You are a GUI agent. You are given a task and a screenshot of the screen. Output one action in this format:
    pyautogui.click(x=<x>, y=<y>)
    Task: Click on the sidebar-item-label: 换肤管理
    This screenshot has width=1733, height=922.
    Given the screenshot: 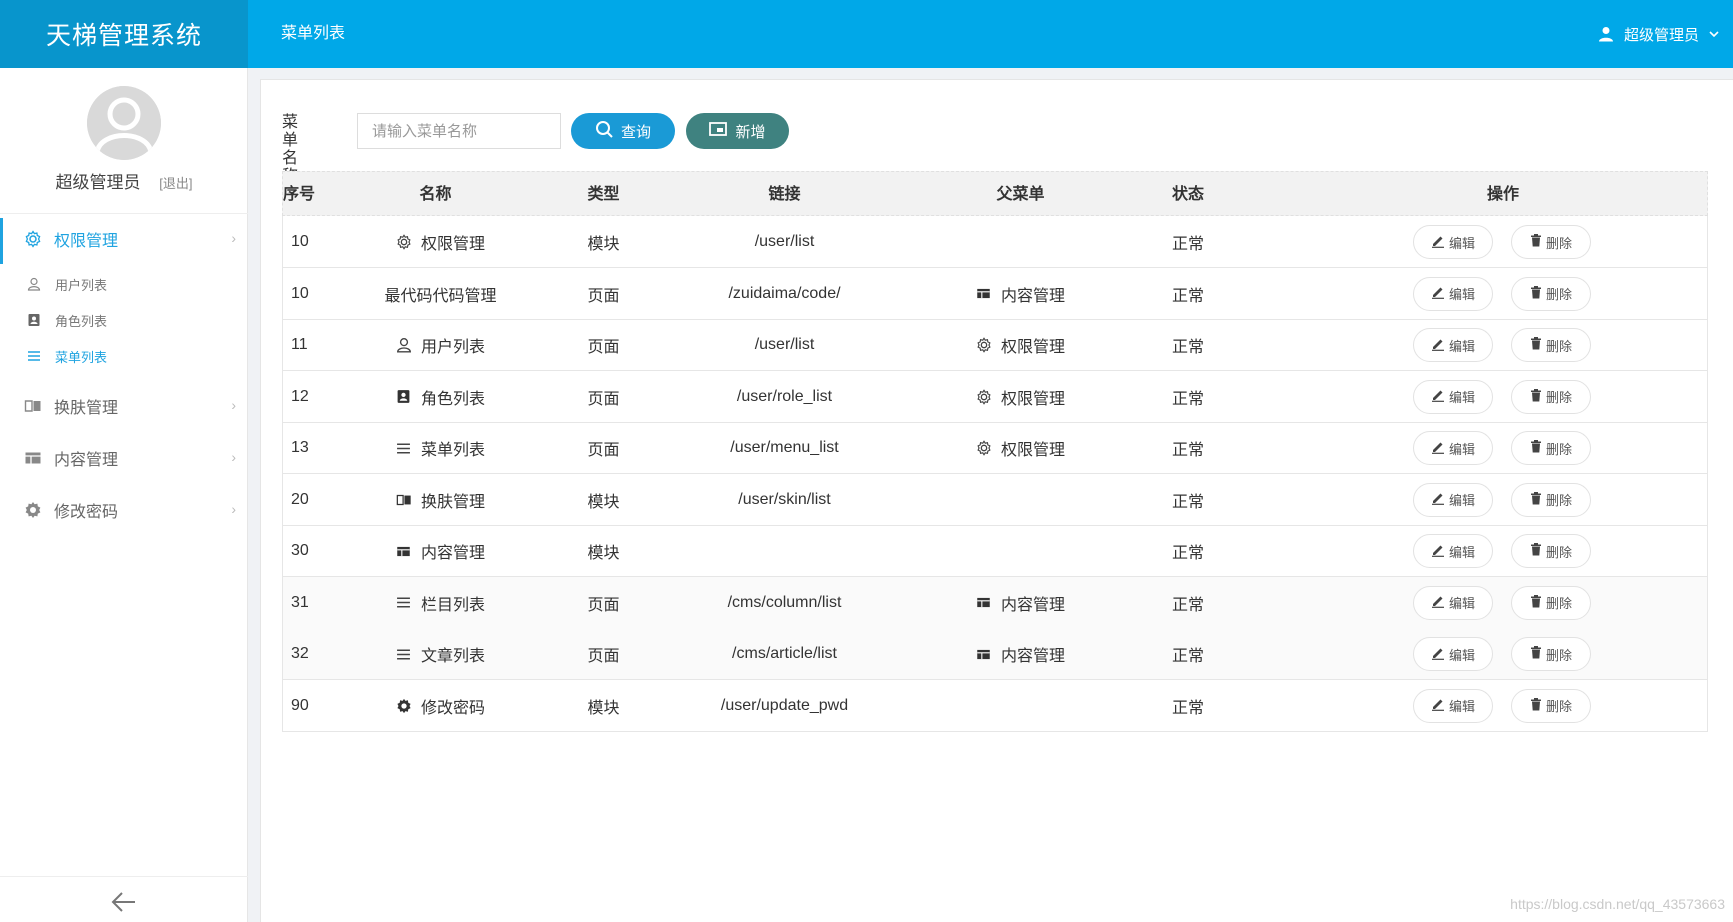 What is the action you would take?
    pyautogui.click(x=86, y=408)
    